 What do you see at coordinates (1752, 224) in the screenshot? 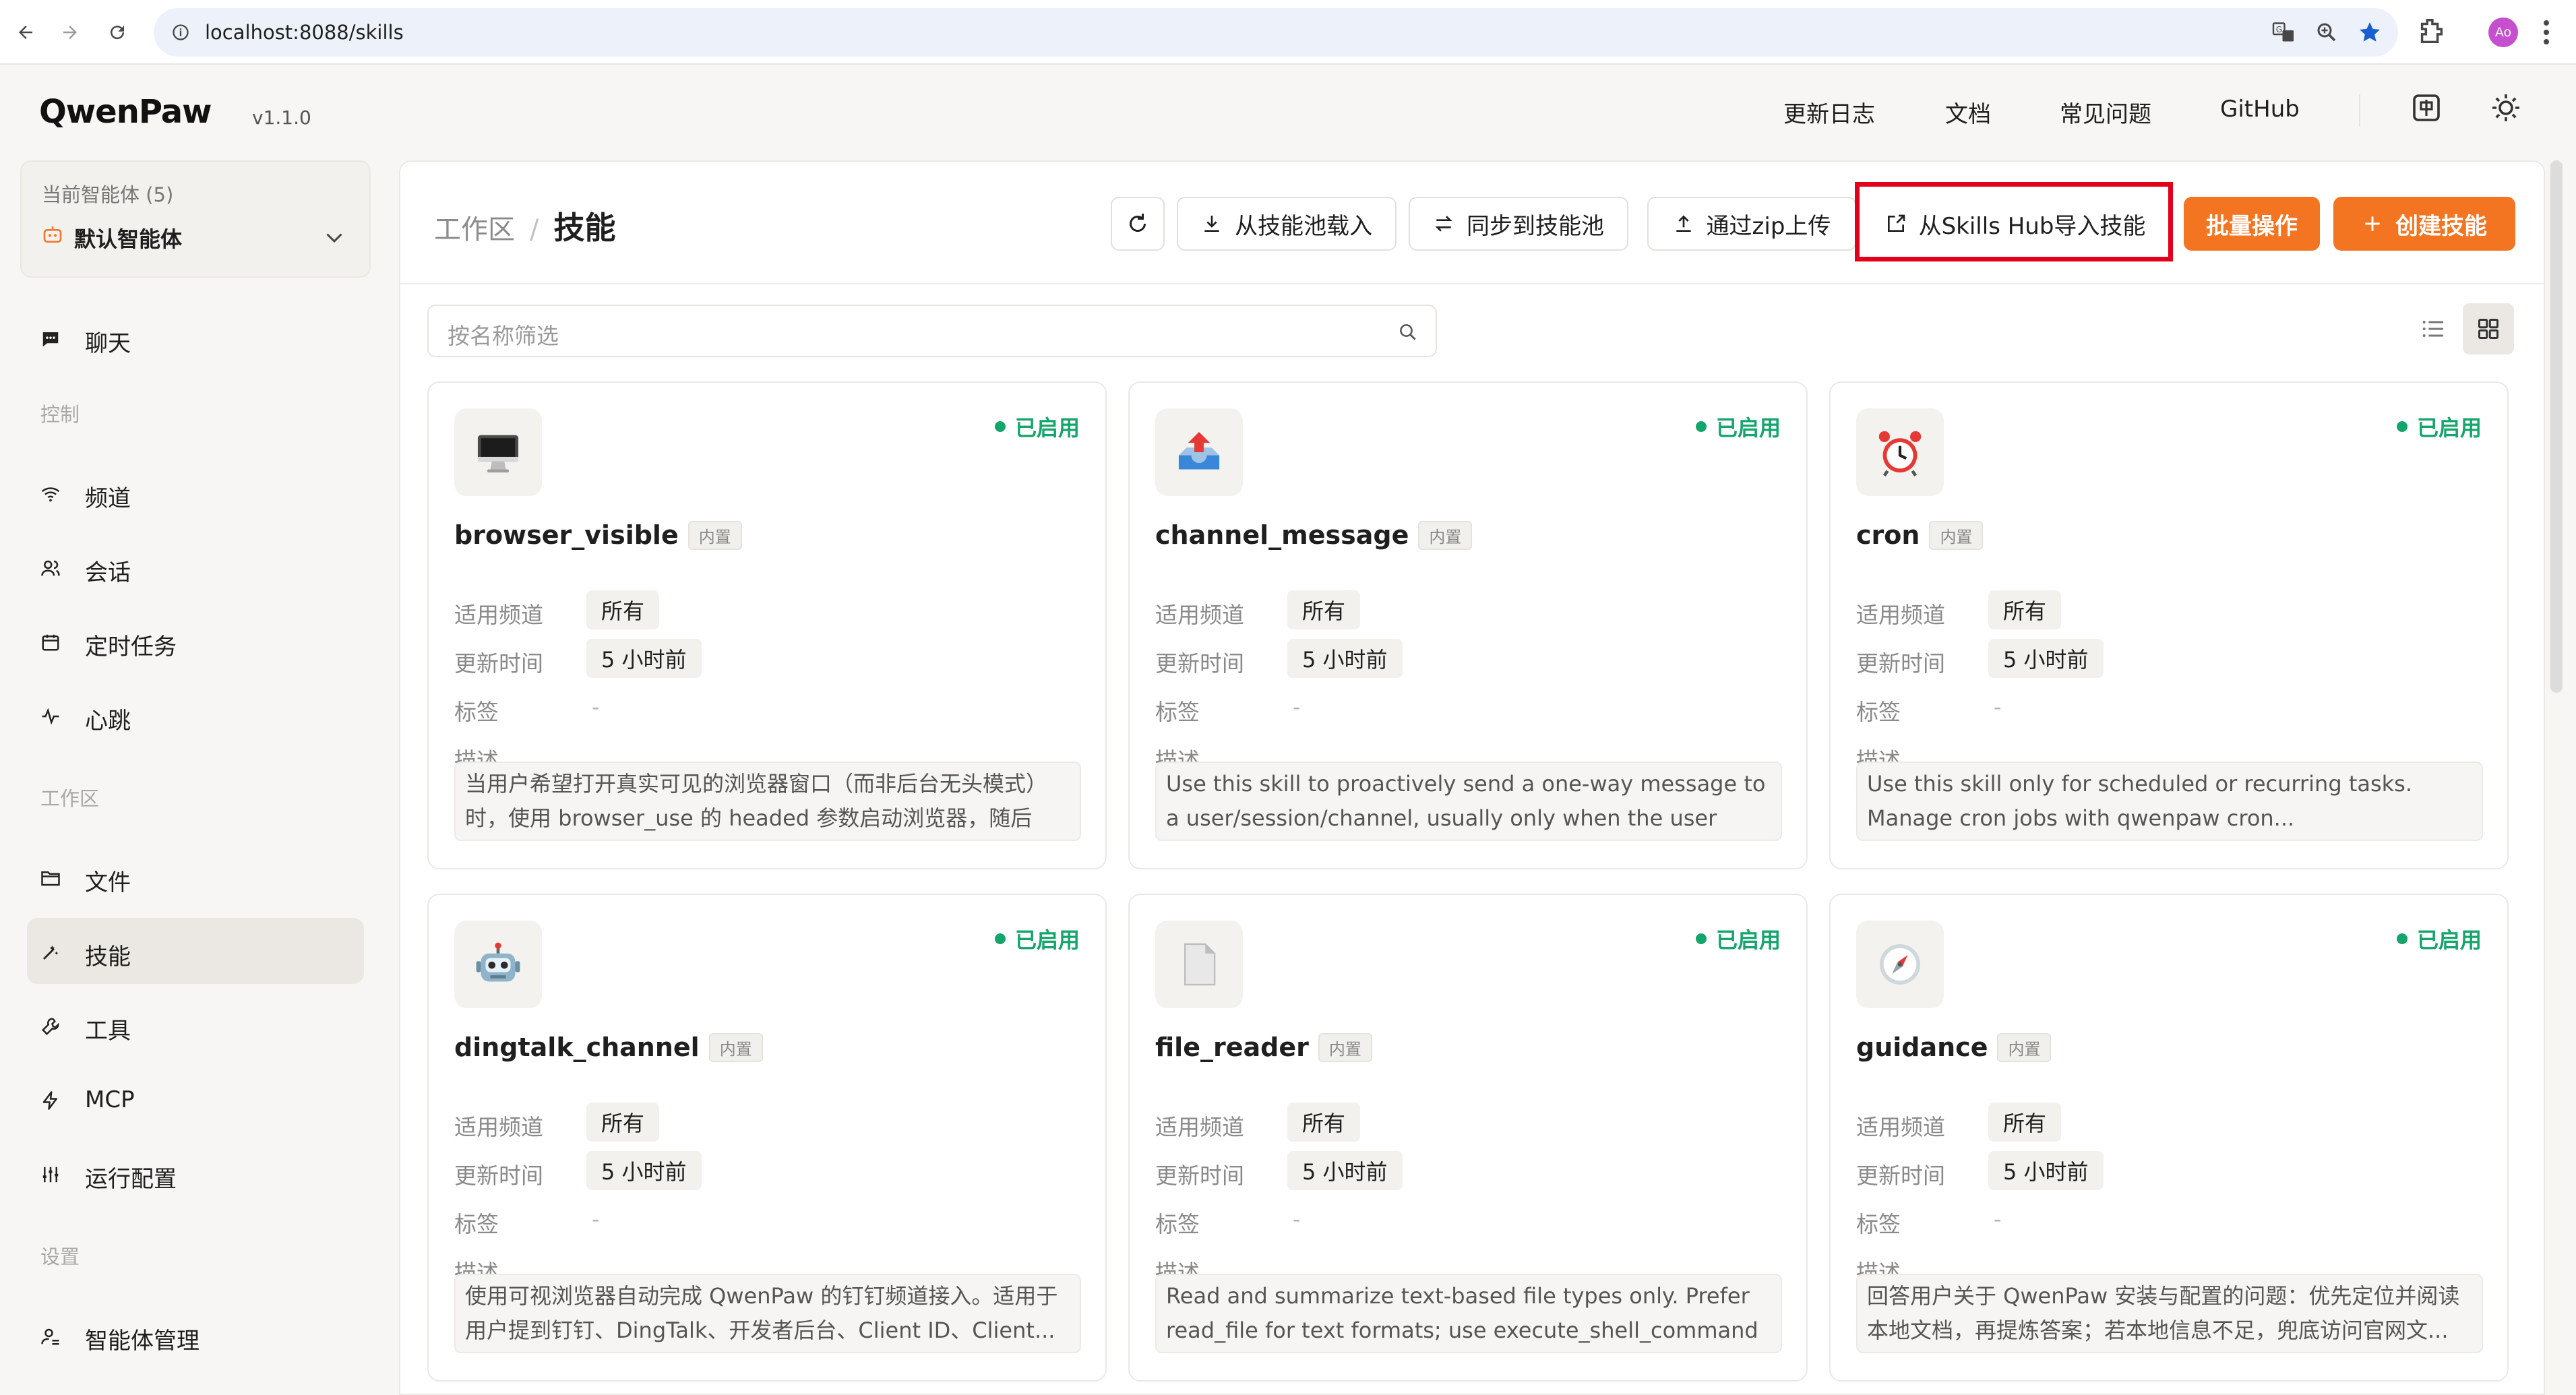
I see `upload-zip-button: 通过zip上传` at bounding box center [1752, 224].